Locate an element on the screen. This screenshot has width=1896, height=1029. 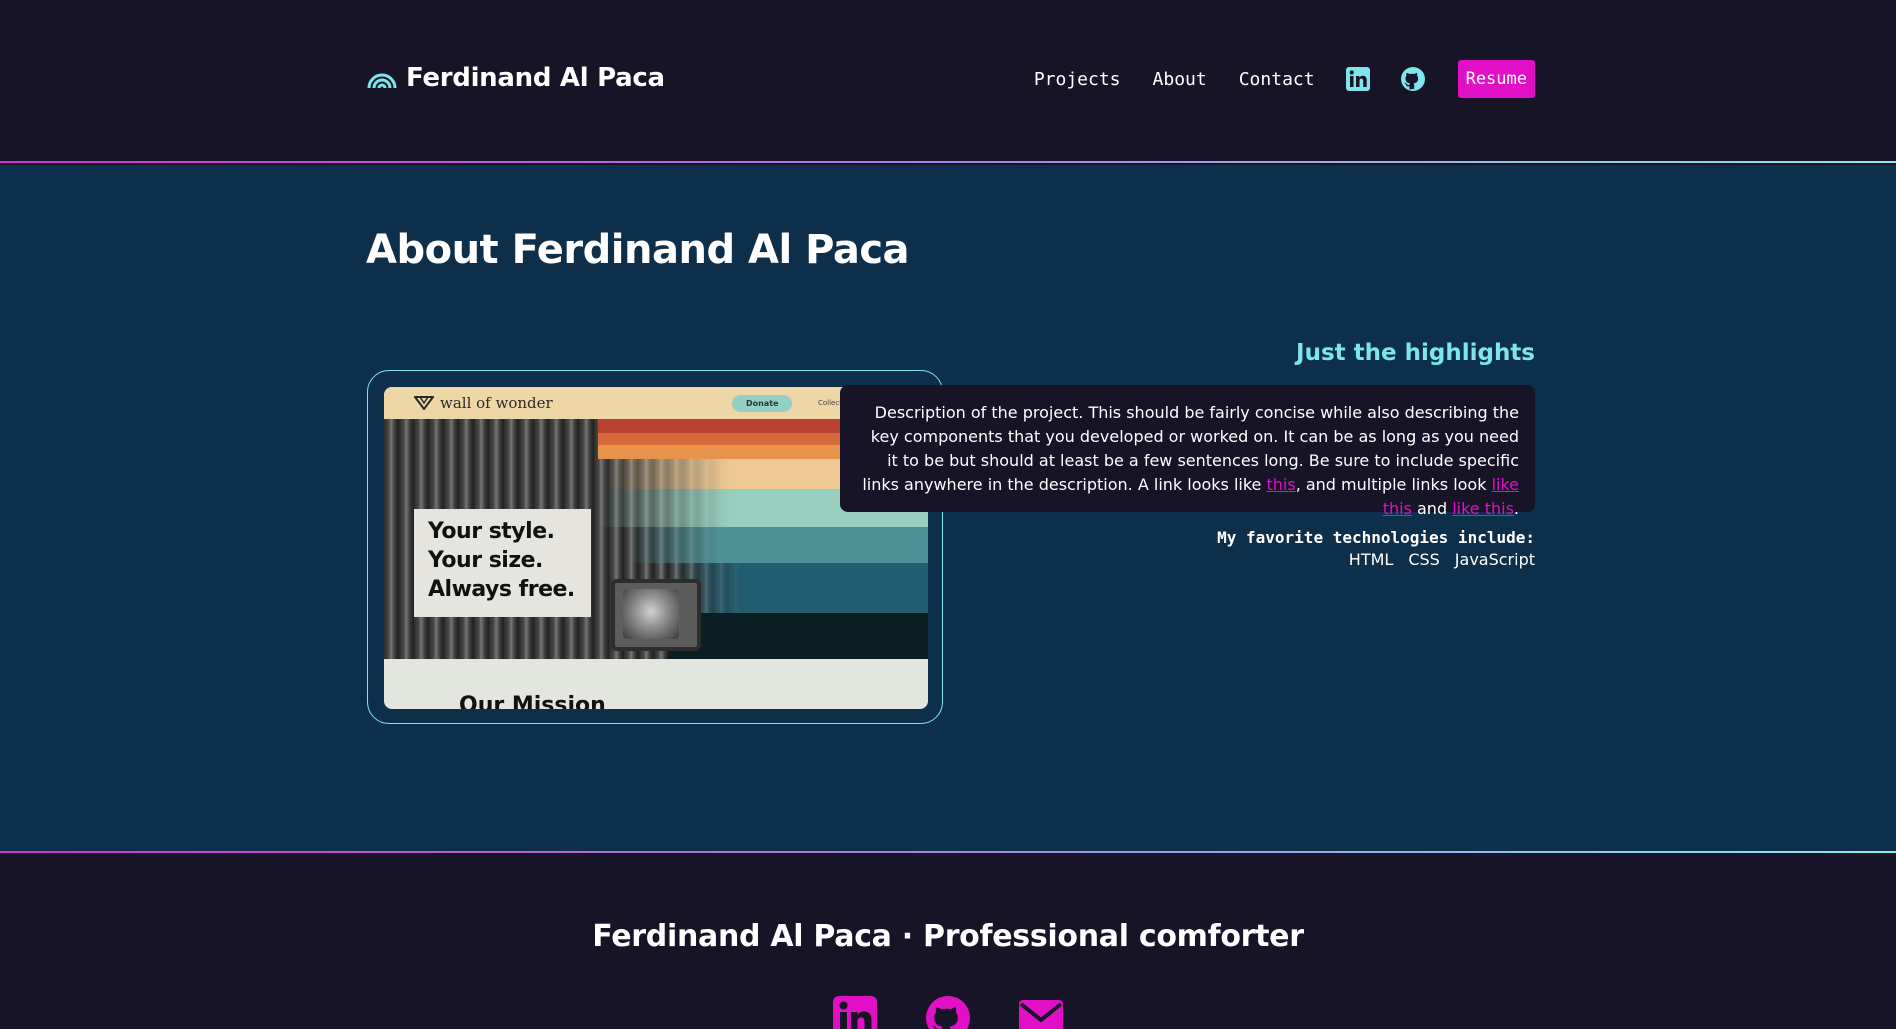
hero-tagline-card: Your style. Your size. Always free. is located at coordinates (502, 563).